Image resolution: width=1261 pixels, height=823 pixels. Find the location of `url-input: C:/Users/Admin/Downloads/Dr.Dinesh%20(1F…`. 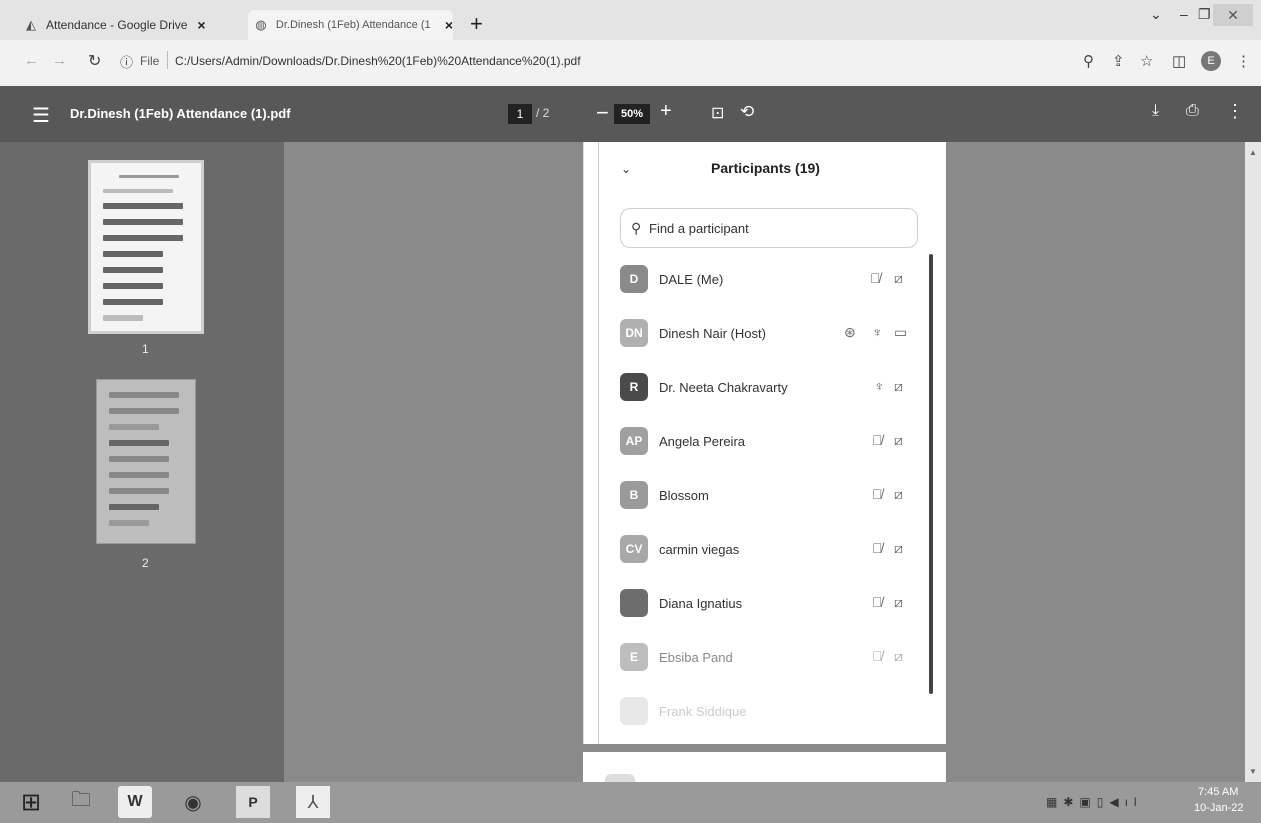

url-input: C:/Users/Admin/Downloads/Dr.Dinesh%20(1F… is located at coordinates (378, 61).